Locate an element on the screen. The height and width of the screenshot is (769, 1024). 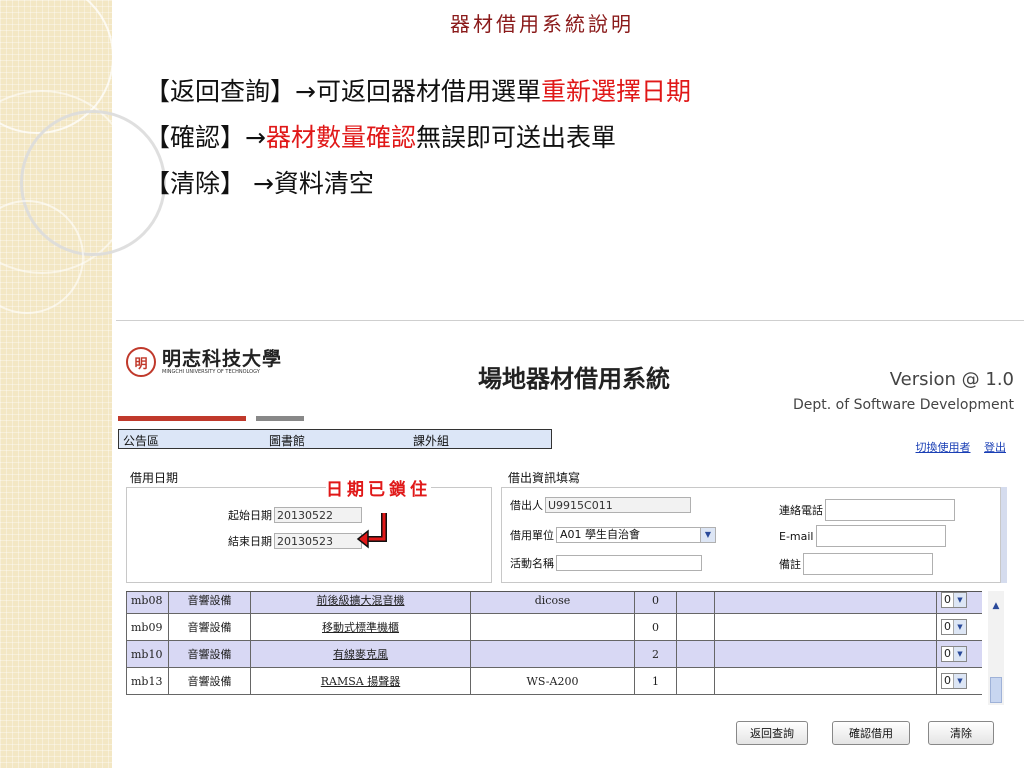
logout-link: 登出 is located at coordinates (995, 447).